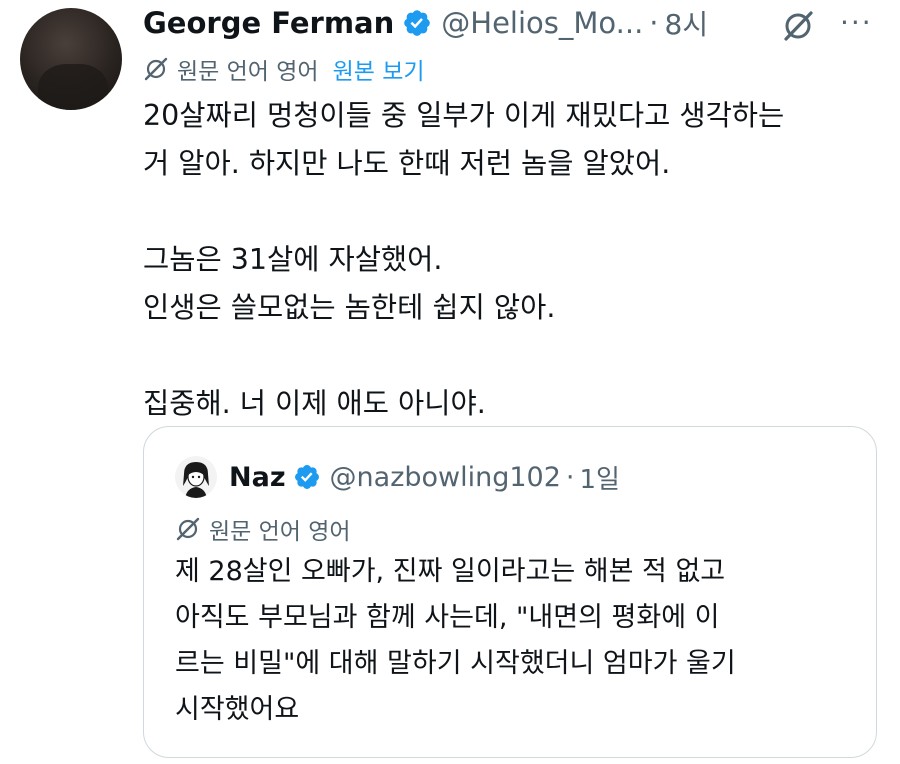 The image size is (900, 764). Describe the element at coordinates (237, 709) in the screenshot. I see `quoted-text-line: 시작했어요` at that location.